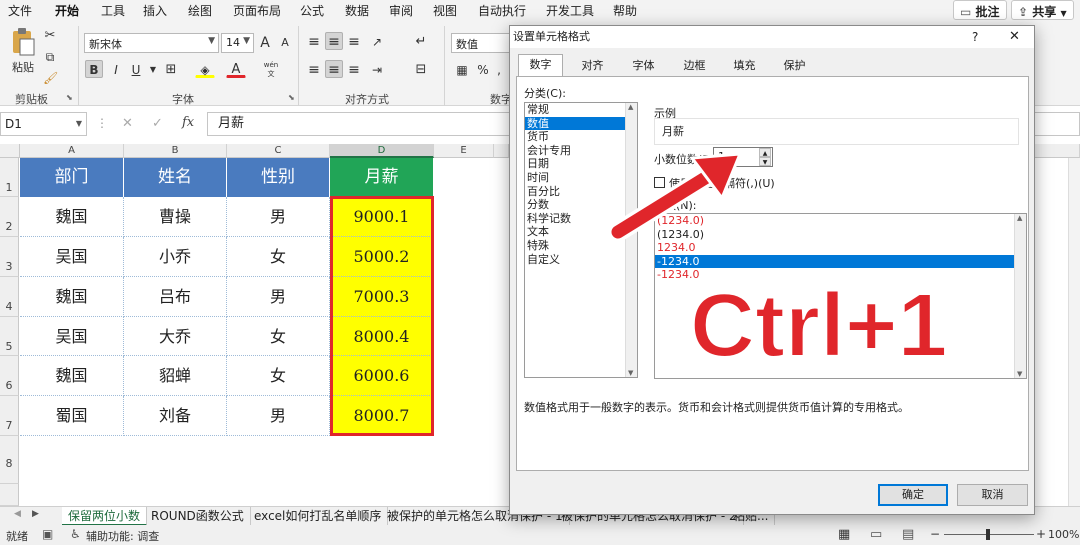  What do you see at coordinates (237, 43) in the screenshot?
I see `font-size-combo: 14 ▼` at bounding box center [237, 43].